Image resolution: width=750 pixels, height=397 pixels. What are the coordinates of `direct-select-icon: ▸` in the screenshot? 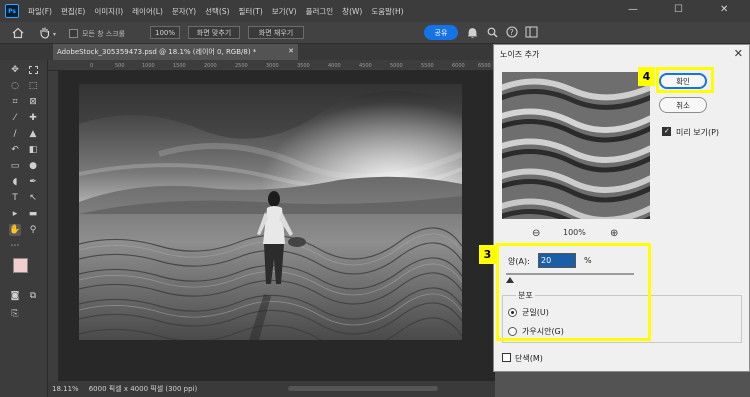 It's located at (15, 214).